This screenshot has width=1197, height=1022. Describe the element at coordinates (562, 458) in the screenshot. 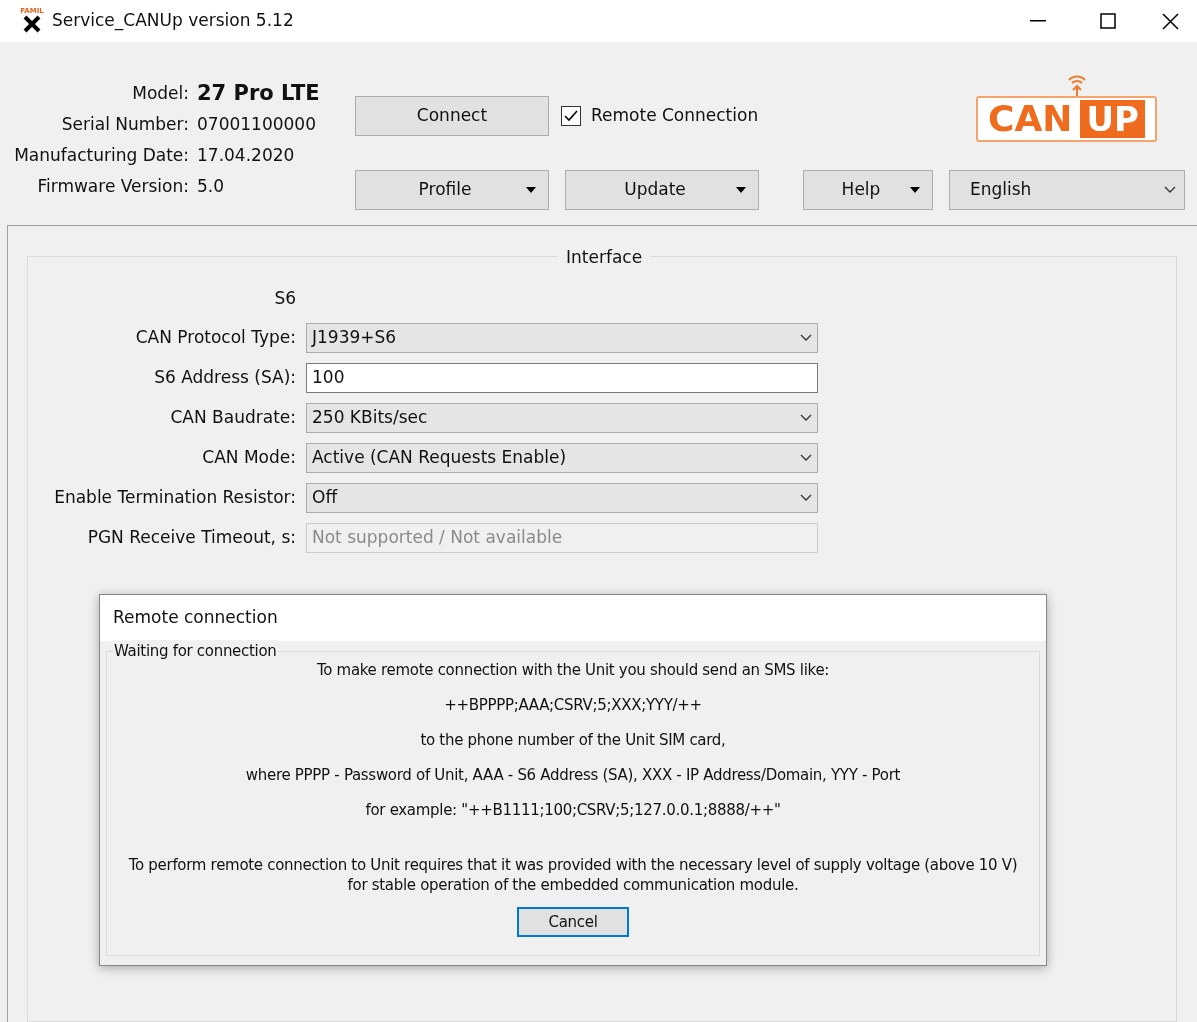

I see `dropdown: Active (CAN Requests Enable)` at that location.